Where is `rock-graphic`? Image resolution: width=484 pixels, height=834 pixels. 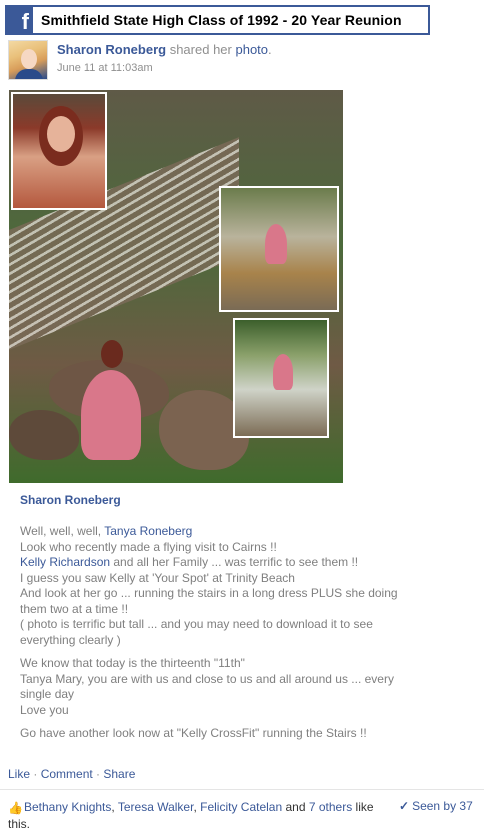 rock-graphic is located at coordinates (44, 435).